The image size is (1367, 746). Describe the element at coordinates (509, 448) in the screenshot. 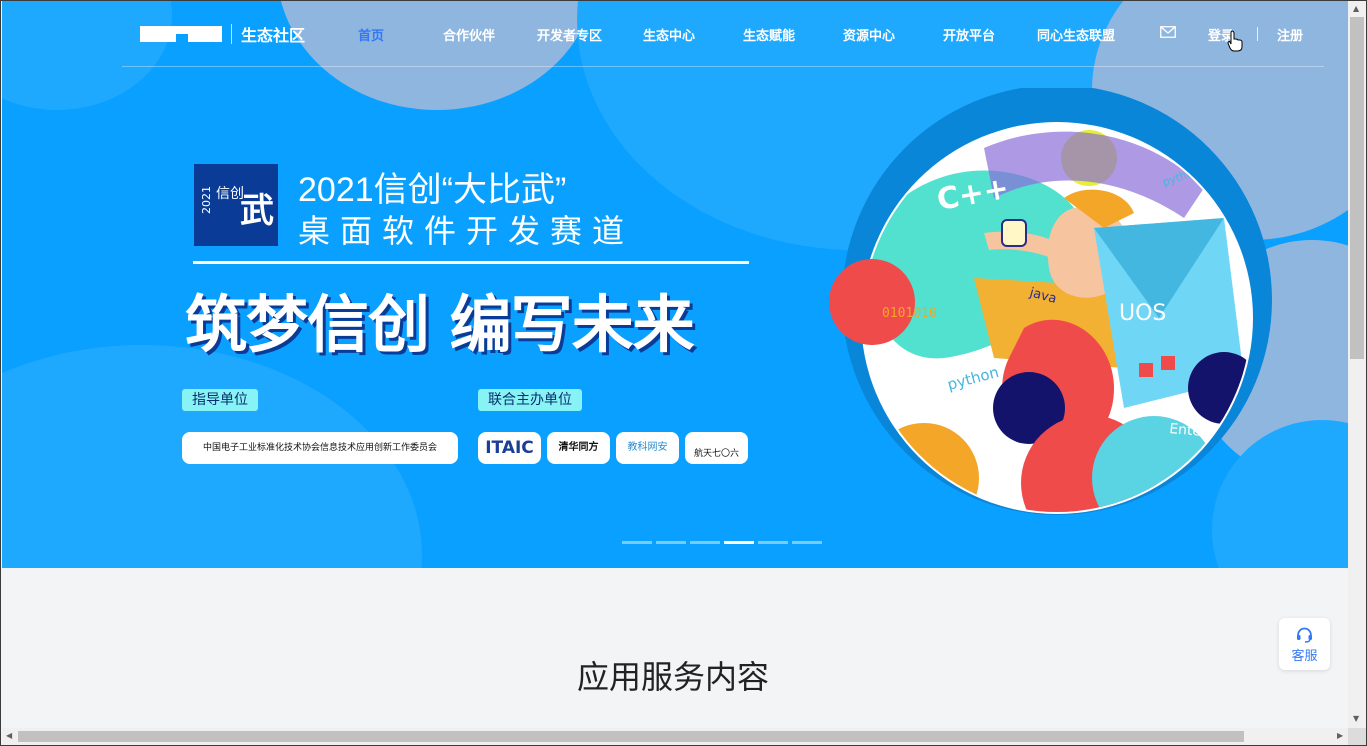

I see `host-logo-itaic: ITAIC` at that location.